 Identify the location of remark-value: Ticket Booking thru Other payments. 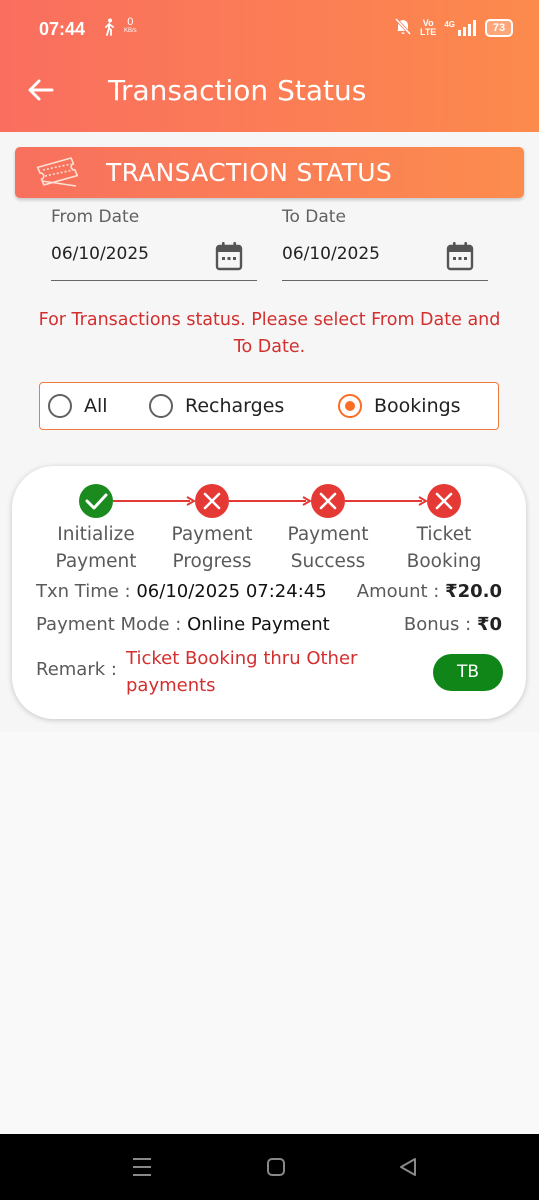
(242, 672).